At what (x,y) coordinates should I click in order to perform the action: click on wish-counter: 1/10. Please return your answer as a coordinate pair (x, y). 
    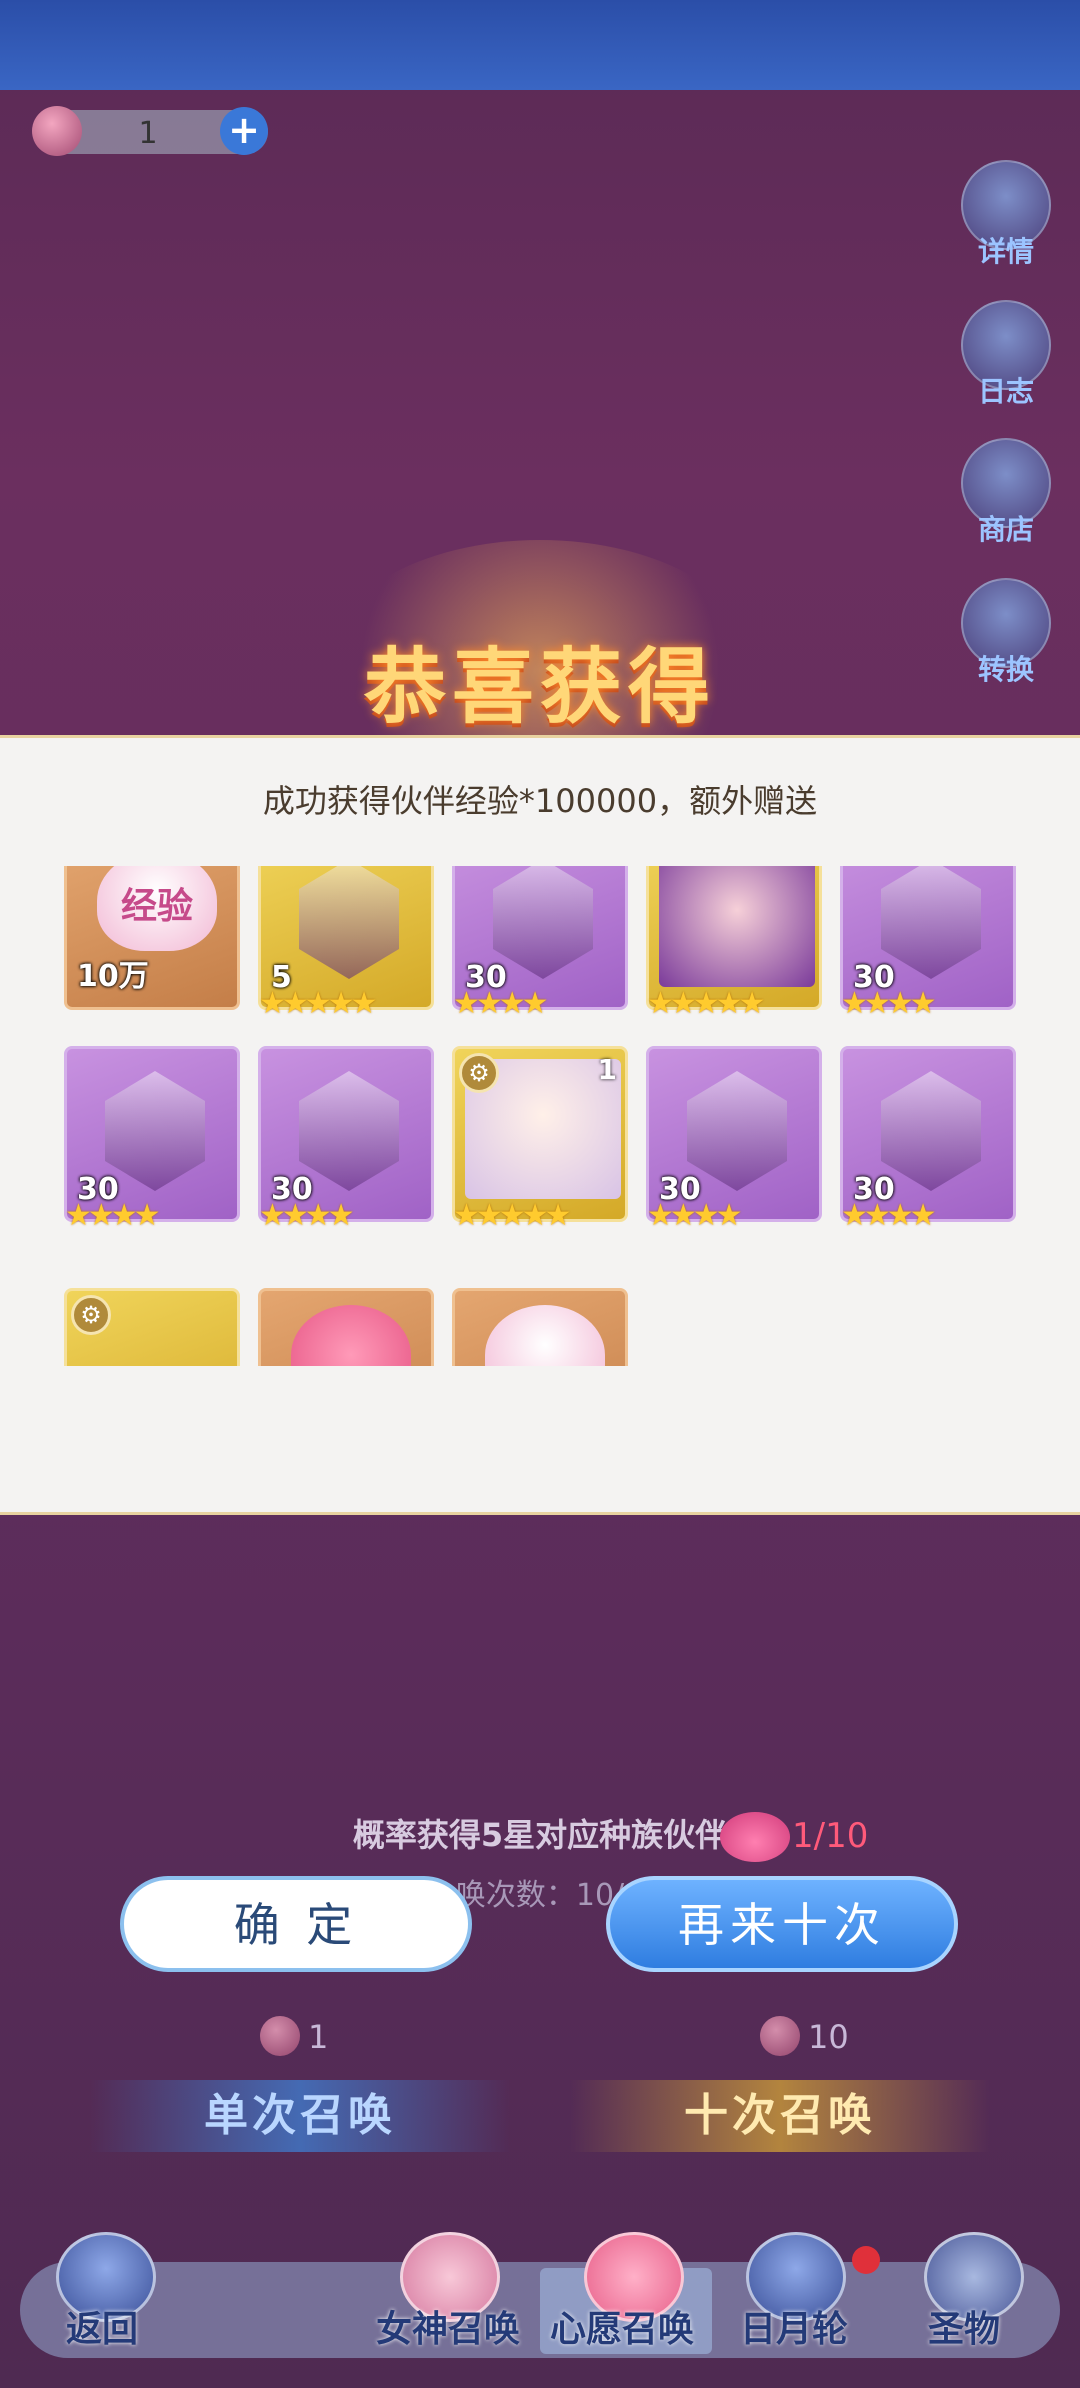
    Looking at the image, I should click on (794, 1837).